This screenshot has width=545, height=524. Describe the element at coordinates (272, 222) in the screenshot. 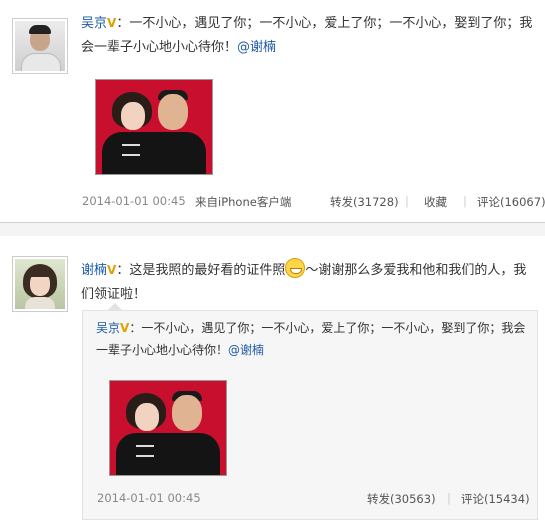

I see `separator` at that location.